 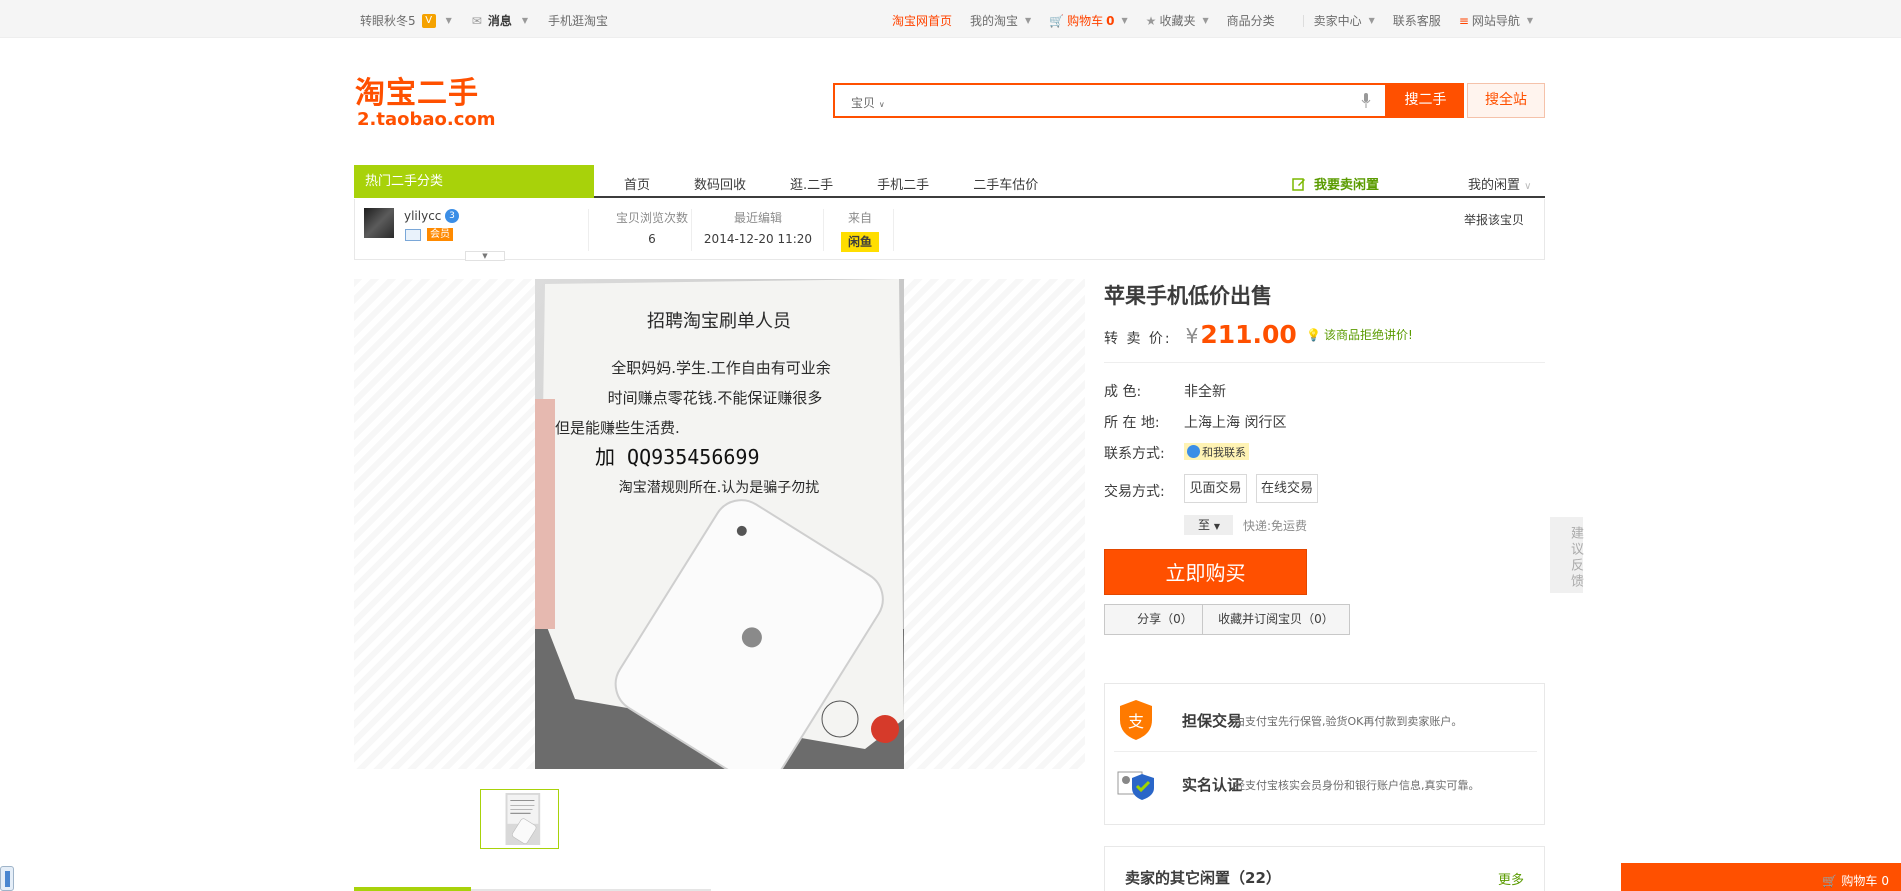 I want to click on sell-item-link: 我要卖闲置, so click(x=1335, y=183).